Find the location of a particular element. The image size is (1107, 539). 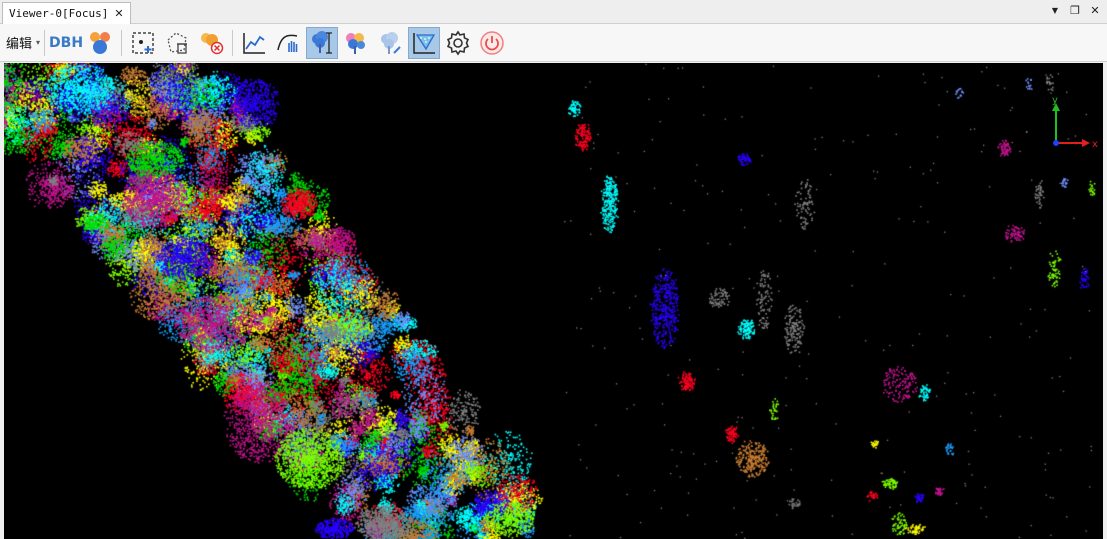

profile-line-button is located at coordinates (254, 43).